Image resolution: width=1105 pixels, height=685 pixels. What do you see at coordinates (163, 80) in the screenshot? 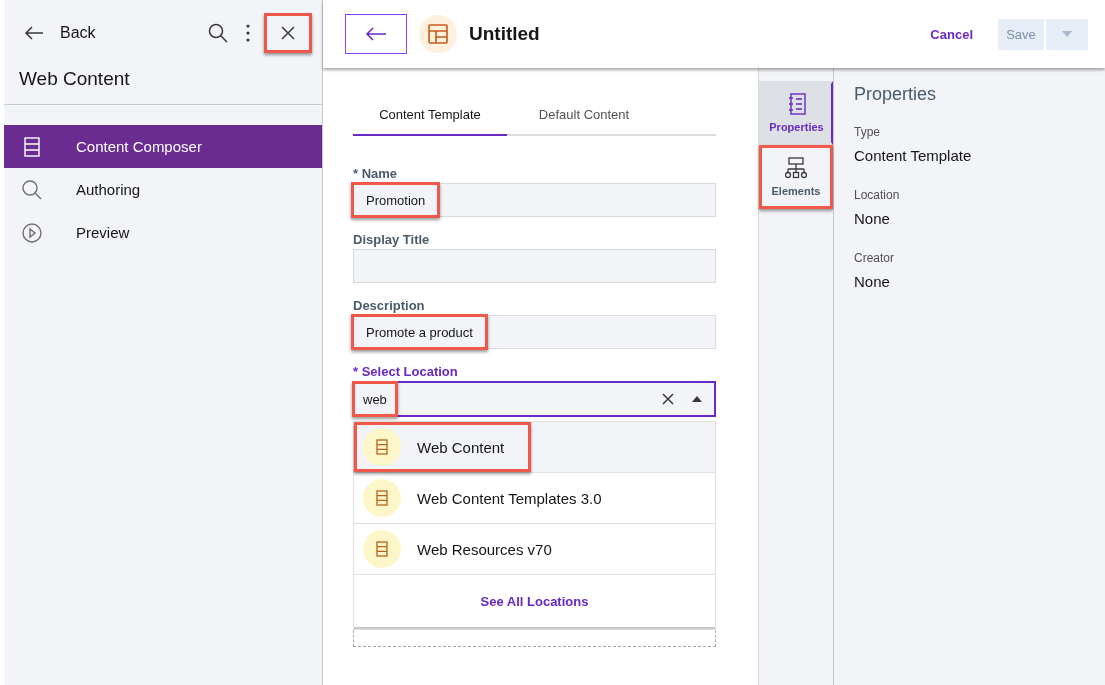
I see `sidebar-title: Web Content` at bounding box center [163, 80].